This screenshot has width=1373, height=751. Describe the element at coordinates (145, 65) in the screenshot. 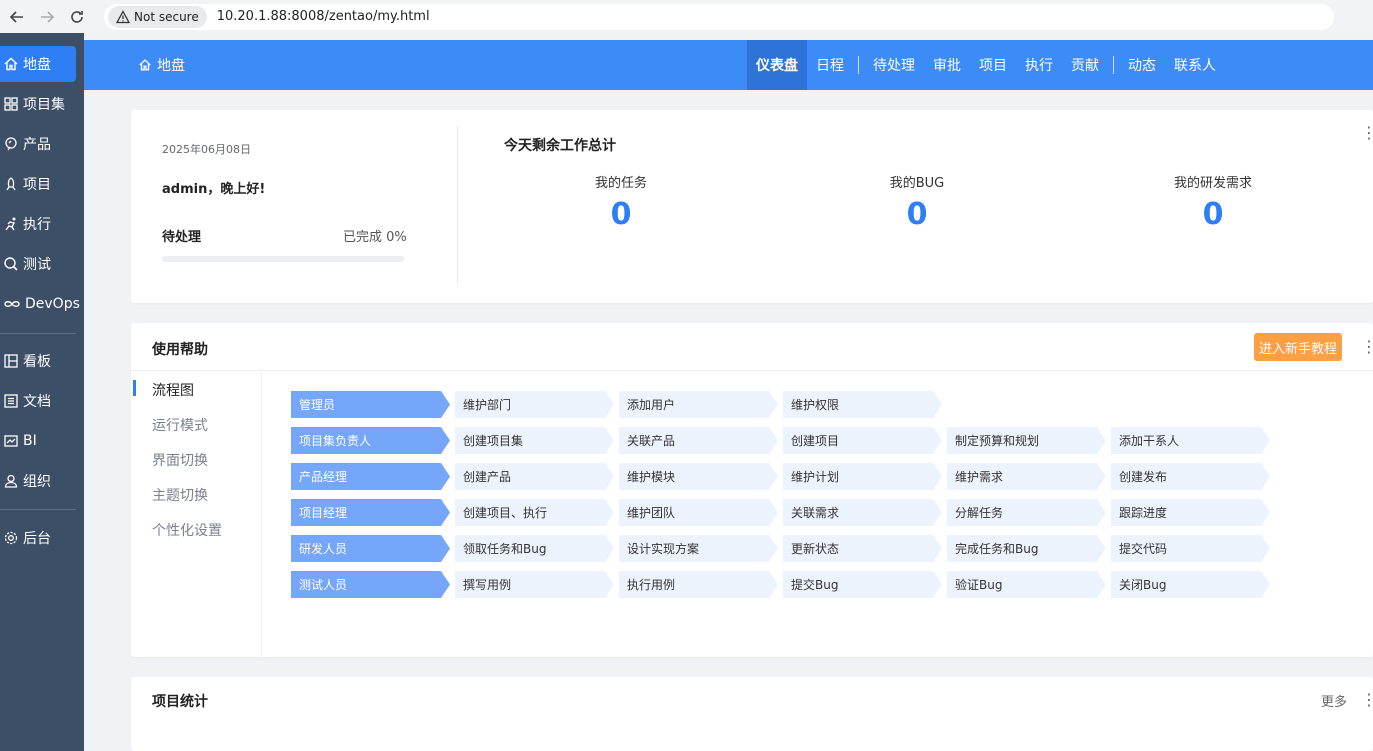

I see `home-icon` at that location.